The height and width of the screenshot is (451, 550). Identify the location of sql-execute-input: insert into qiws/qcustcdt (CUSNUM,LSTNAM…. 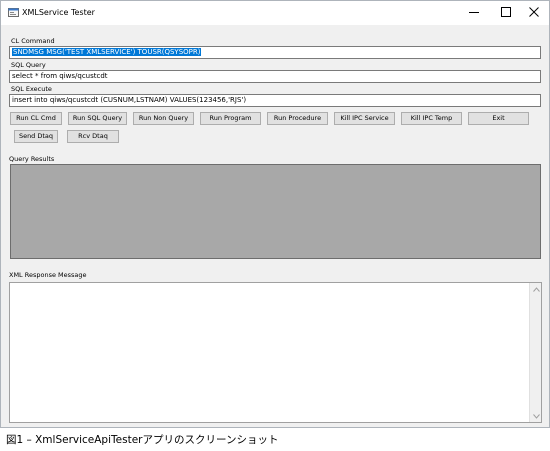
(275, 100).